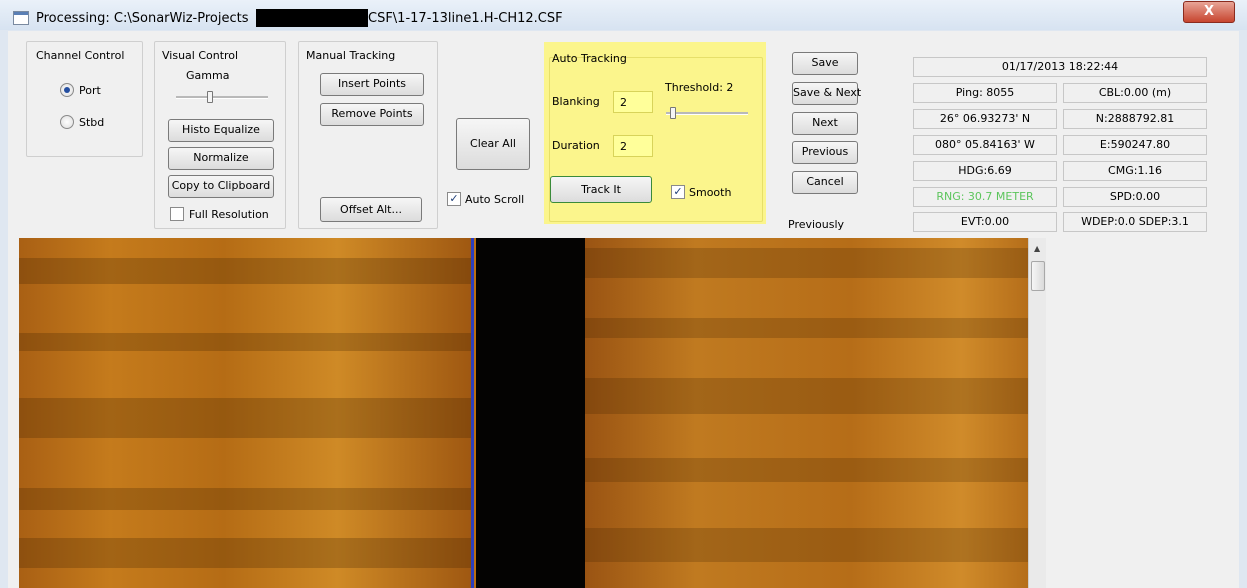 This screenshot has height=588, width=1247. Describe the element at coordinates (985, 171) in the screenshot. I see `heading-field: HDG:6.69` at that location.